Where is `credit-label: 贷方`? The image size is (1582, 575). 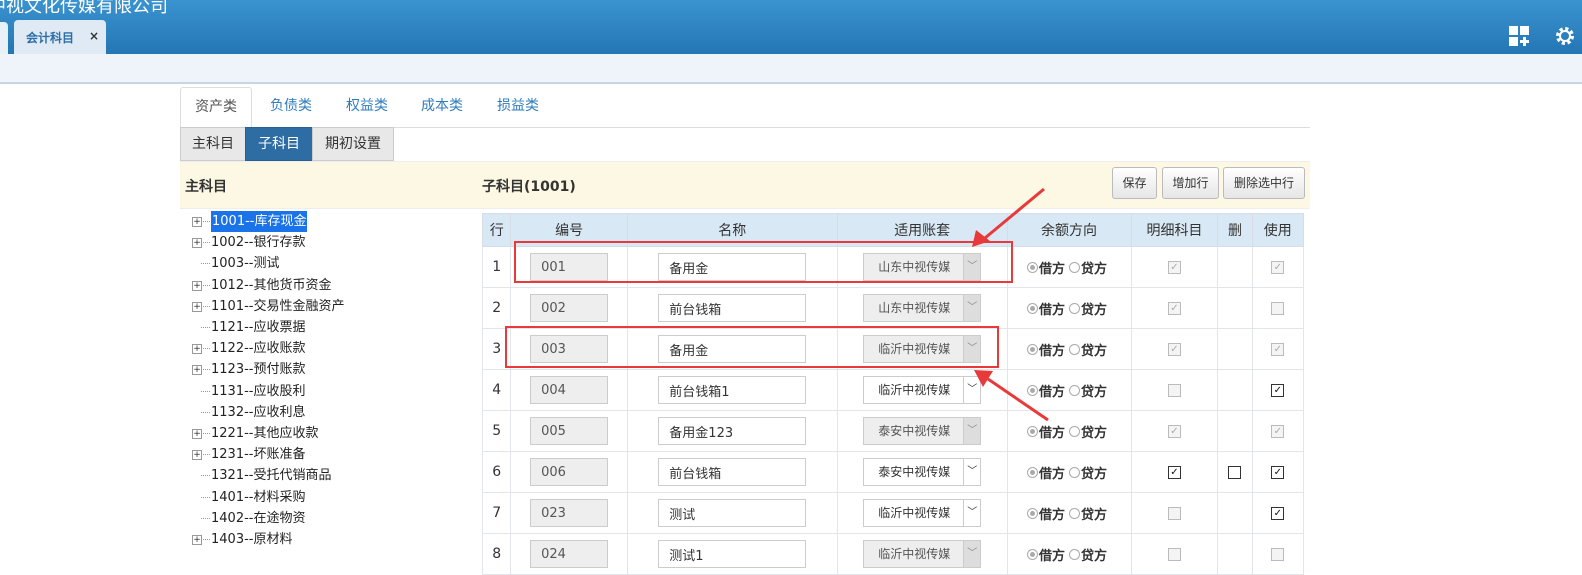
credit-label: 贷方 is located at coordinates (1094, 556).